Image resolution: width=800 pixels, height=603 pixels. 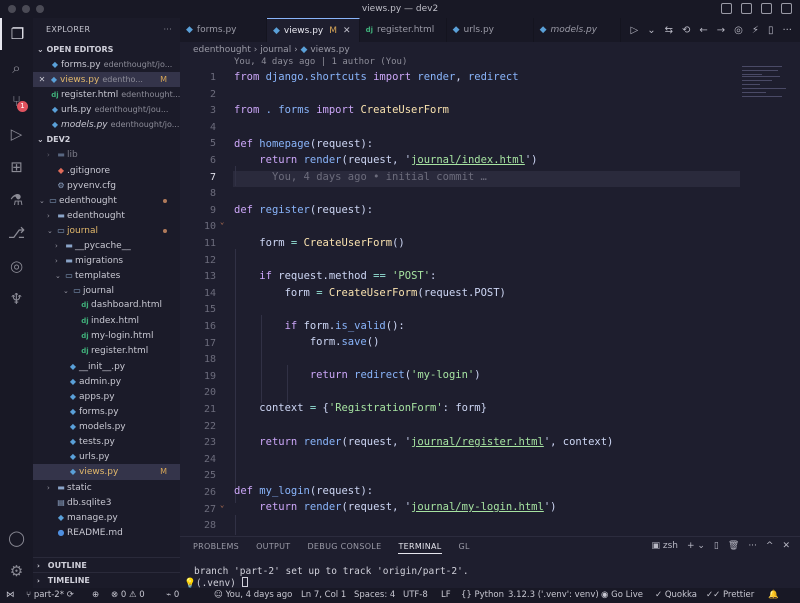 I want to click on terminal-shell-selector: ▣ zsh, so click(x=664, y=546).